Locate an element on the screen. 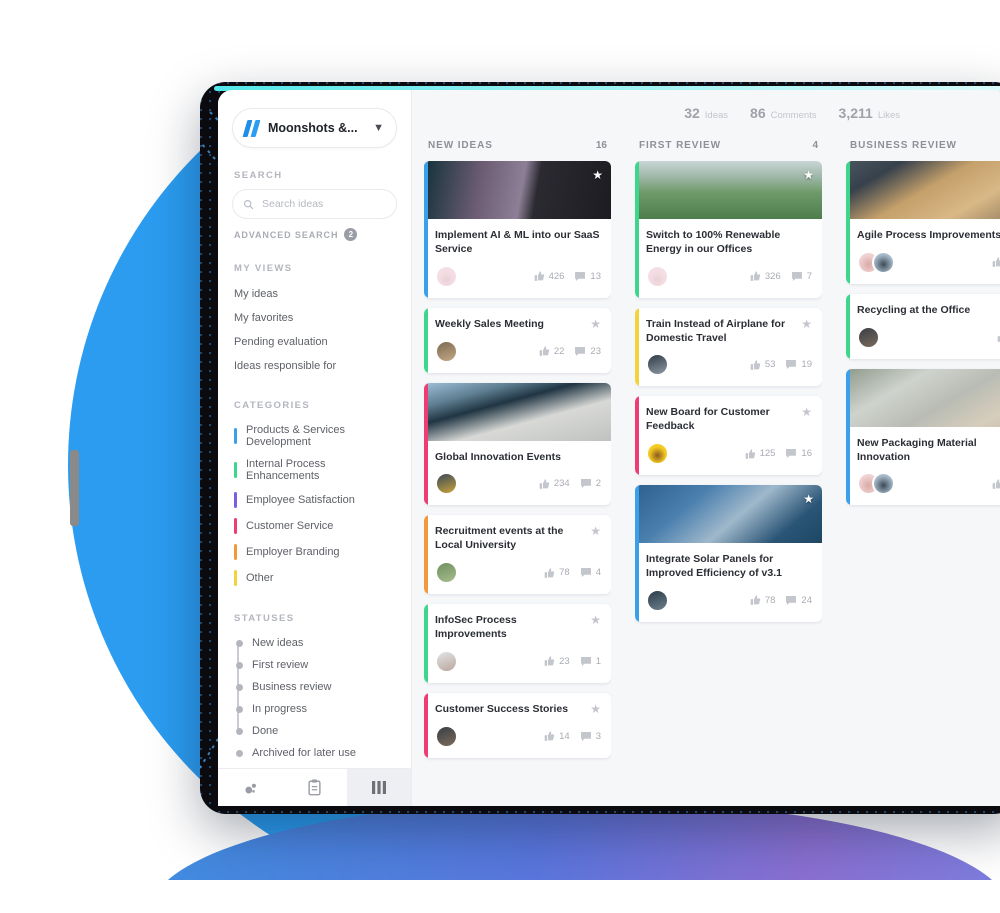  card-footer: 78 24 is located at coordinates (728, 601).